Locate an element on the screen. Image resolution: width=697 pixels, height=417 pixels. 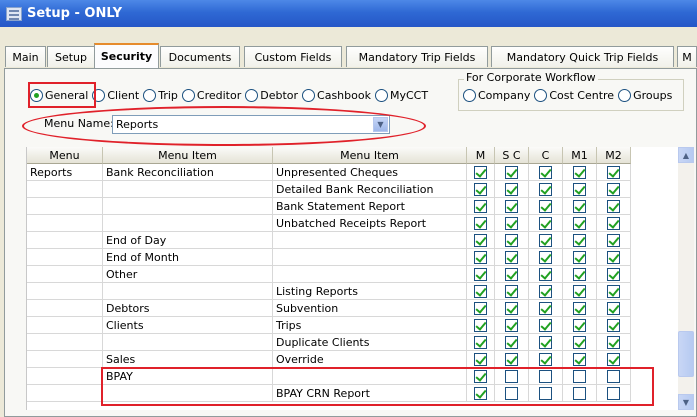
table-row: Listing Reports is located at coordinates (329, 291).